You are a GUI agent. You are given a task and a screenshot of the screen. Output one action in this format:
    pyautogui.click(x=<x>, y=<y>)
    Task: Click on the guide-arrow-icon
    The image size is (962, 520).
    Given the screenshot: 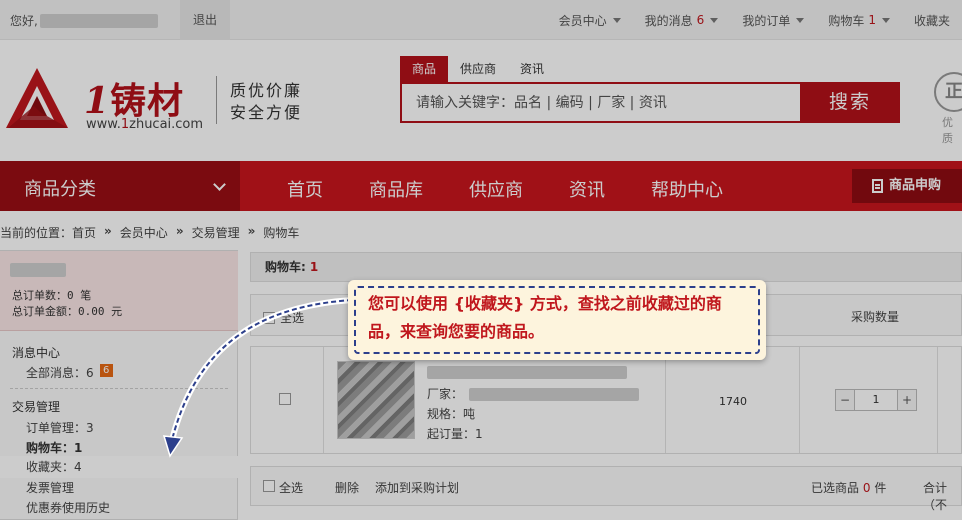 What is the action you would take?
    pyautogui.click(x=258, y=377)
    